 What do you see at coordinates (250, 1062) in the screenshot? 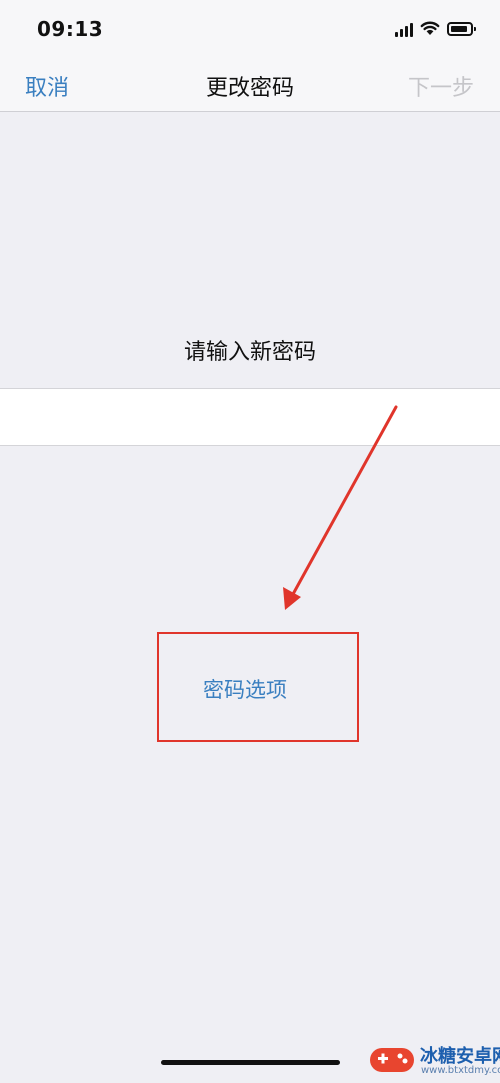
I see `home-indicator` at bounding box center [250, 1062].